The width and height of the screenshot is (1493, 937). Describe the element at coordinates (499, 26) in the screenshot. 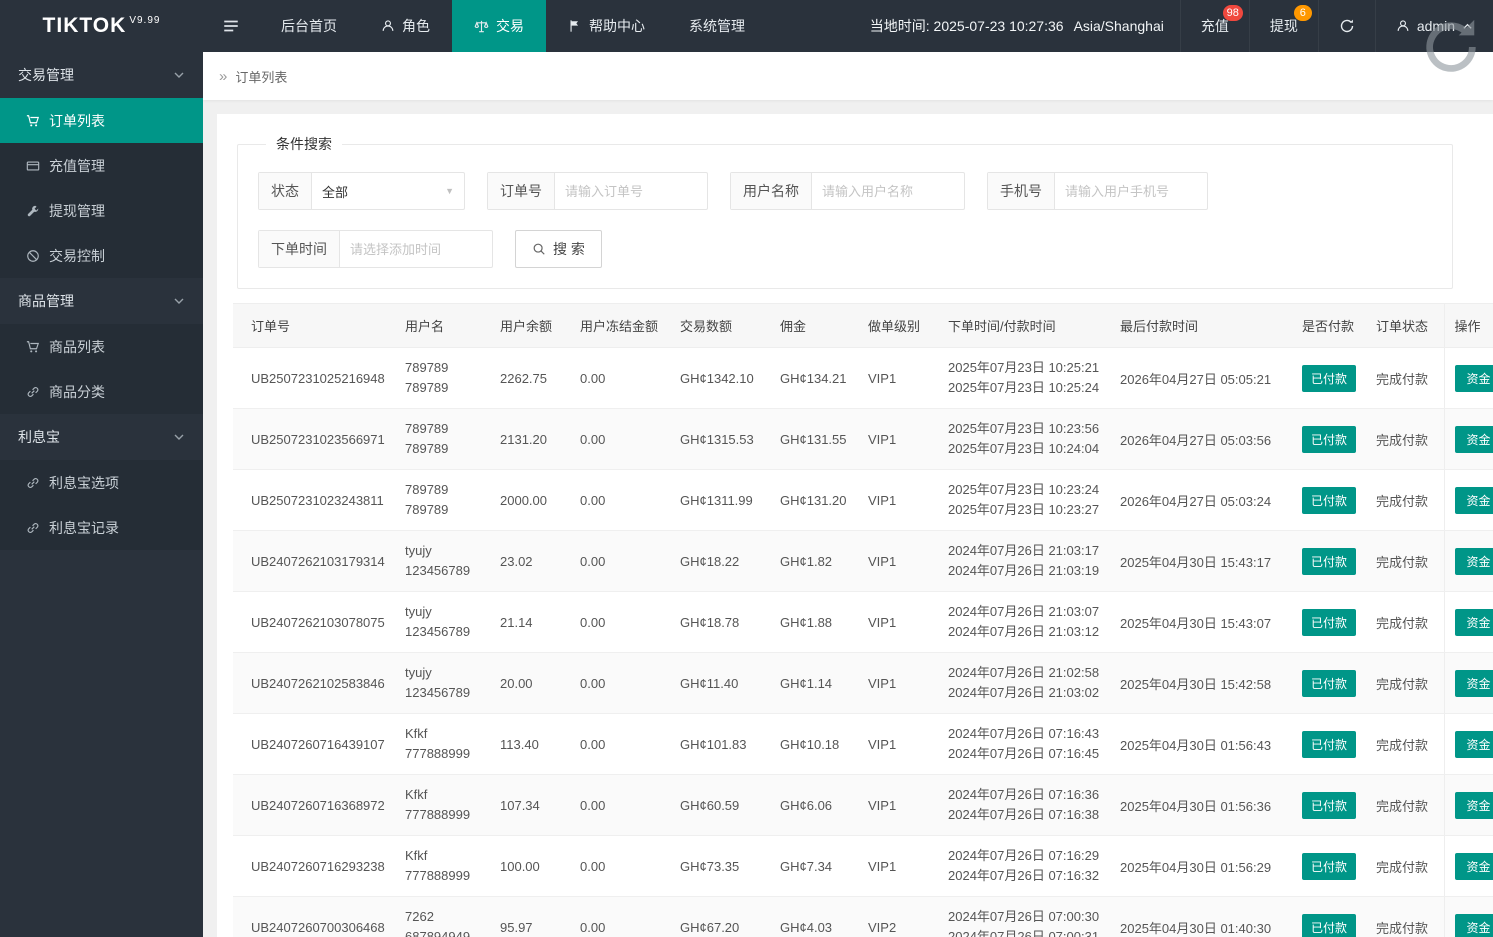

I see `nav-item-trade: 交易` at that location.